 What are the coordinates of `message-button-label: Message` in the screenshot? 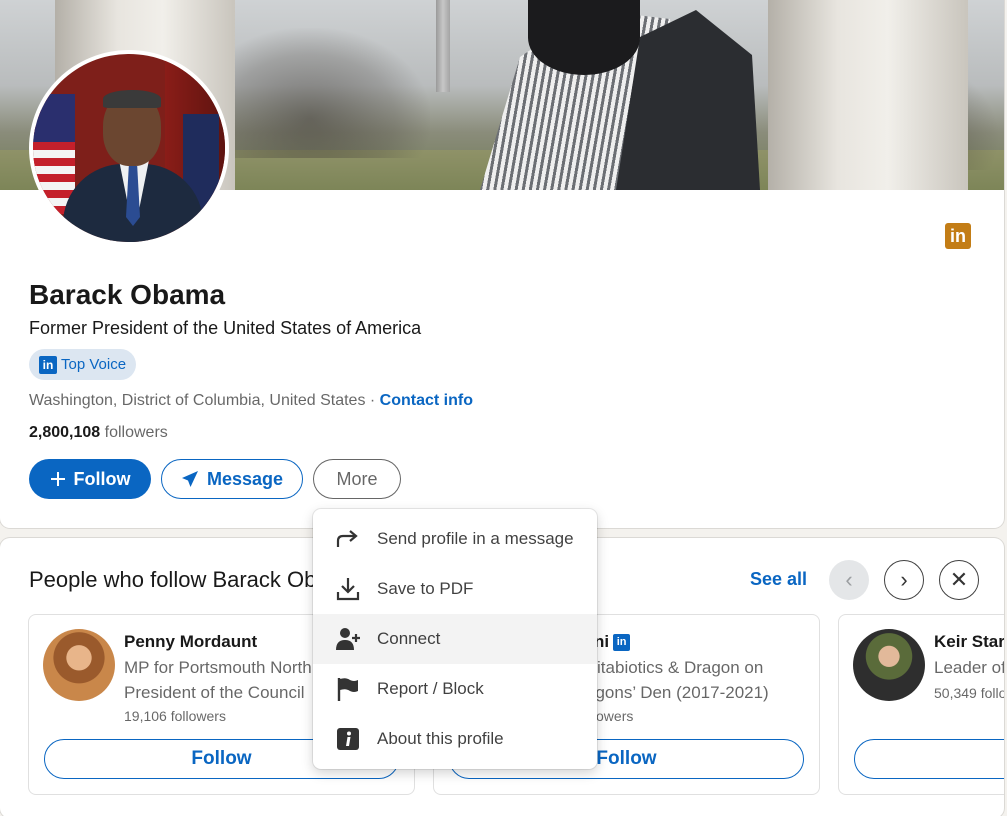 It's located at (245, 478).